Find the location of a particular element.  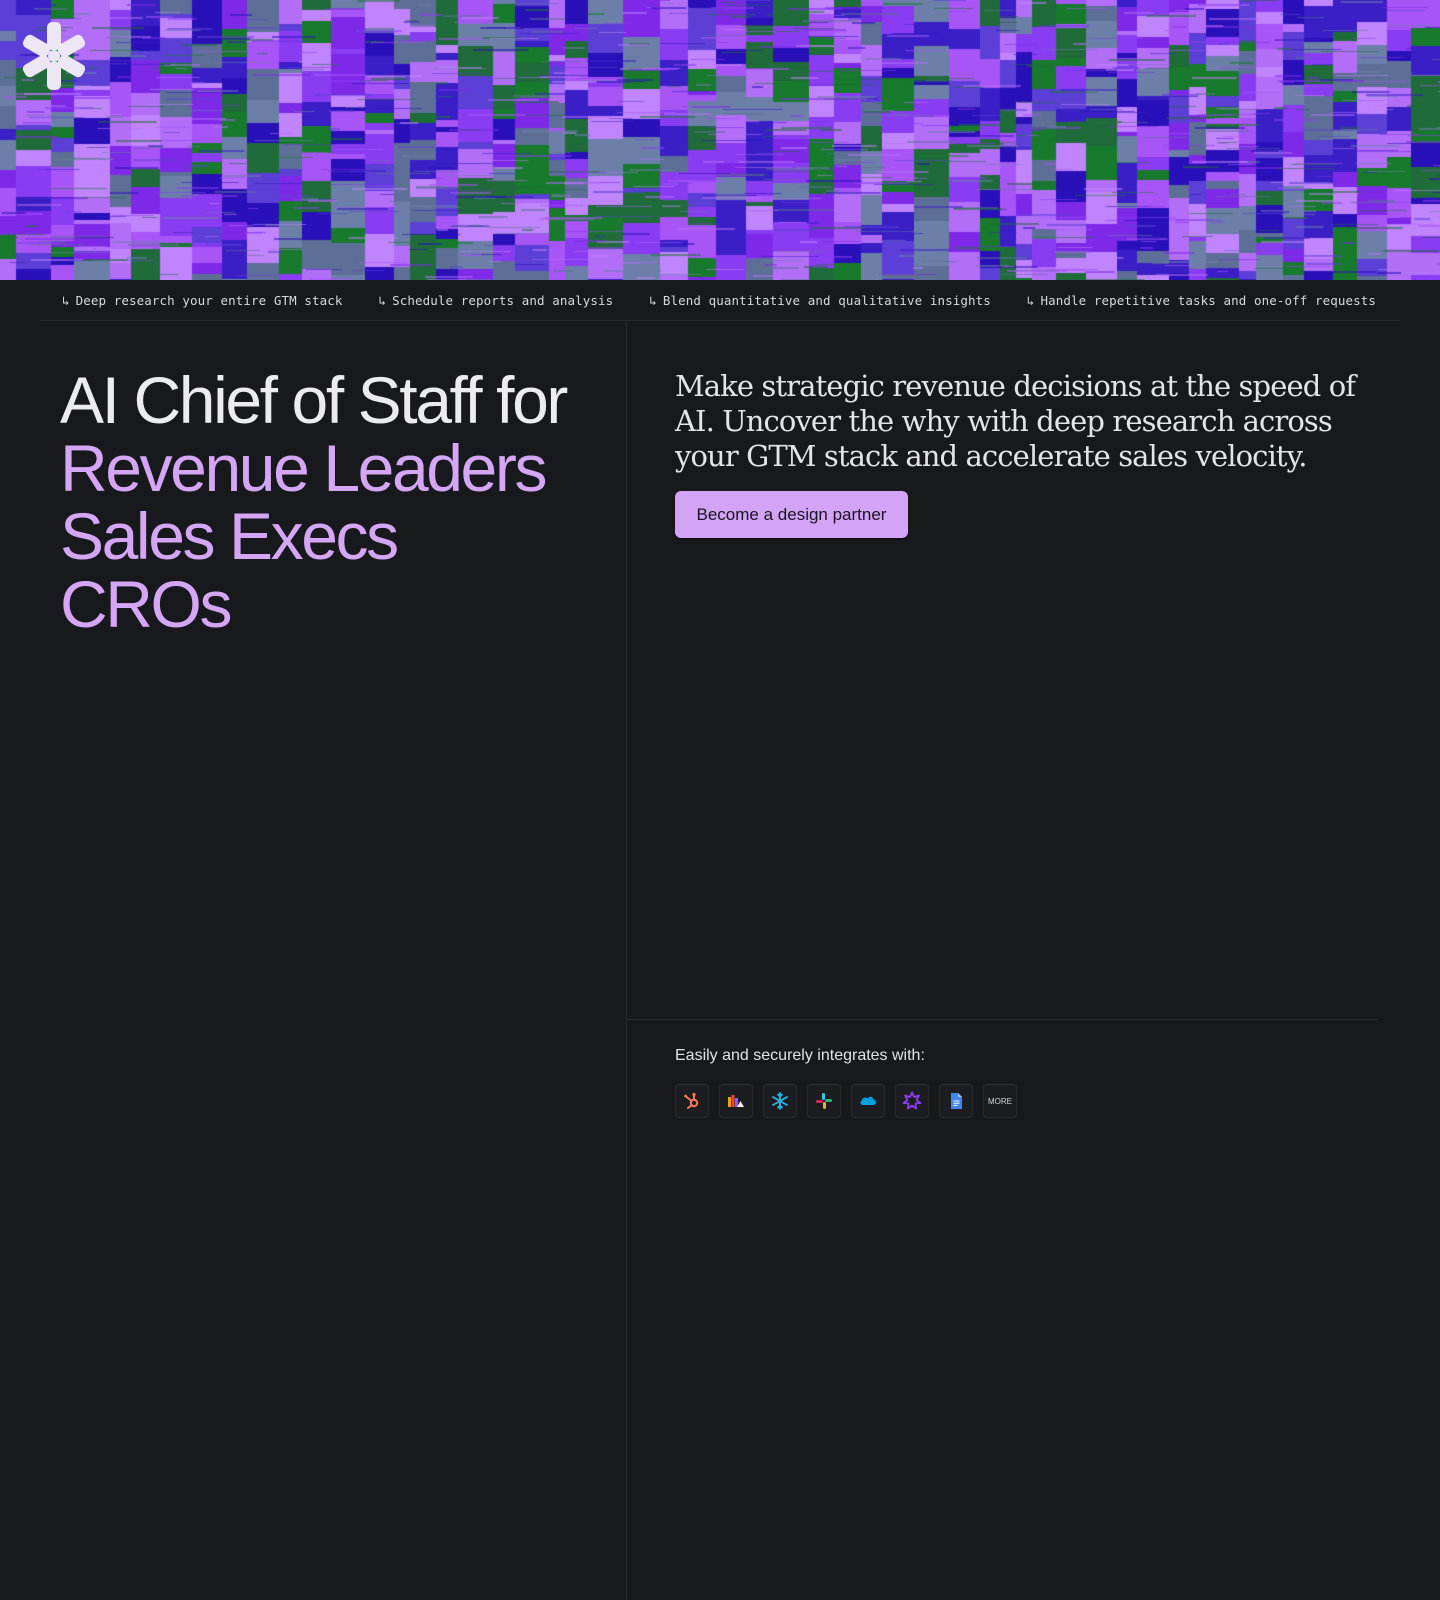

feature-label: Deep research your entire GTM stack is located at coordinates (209, 300).